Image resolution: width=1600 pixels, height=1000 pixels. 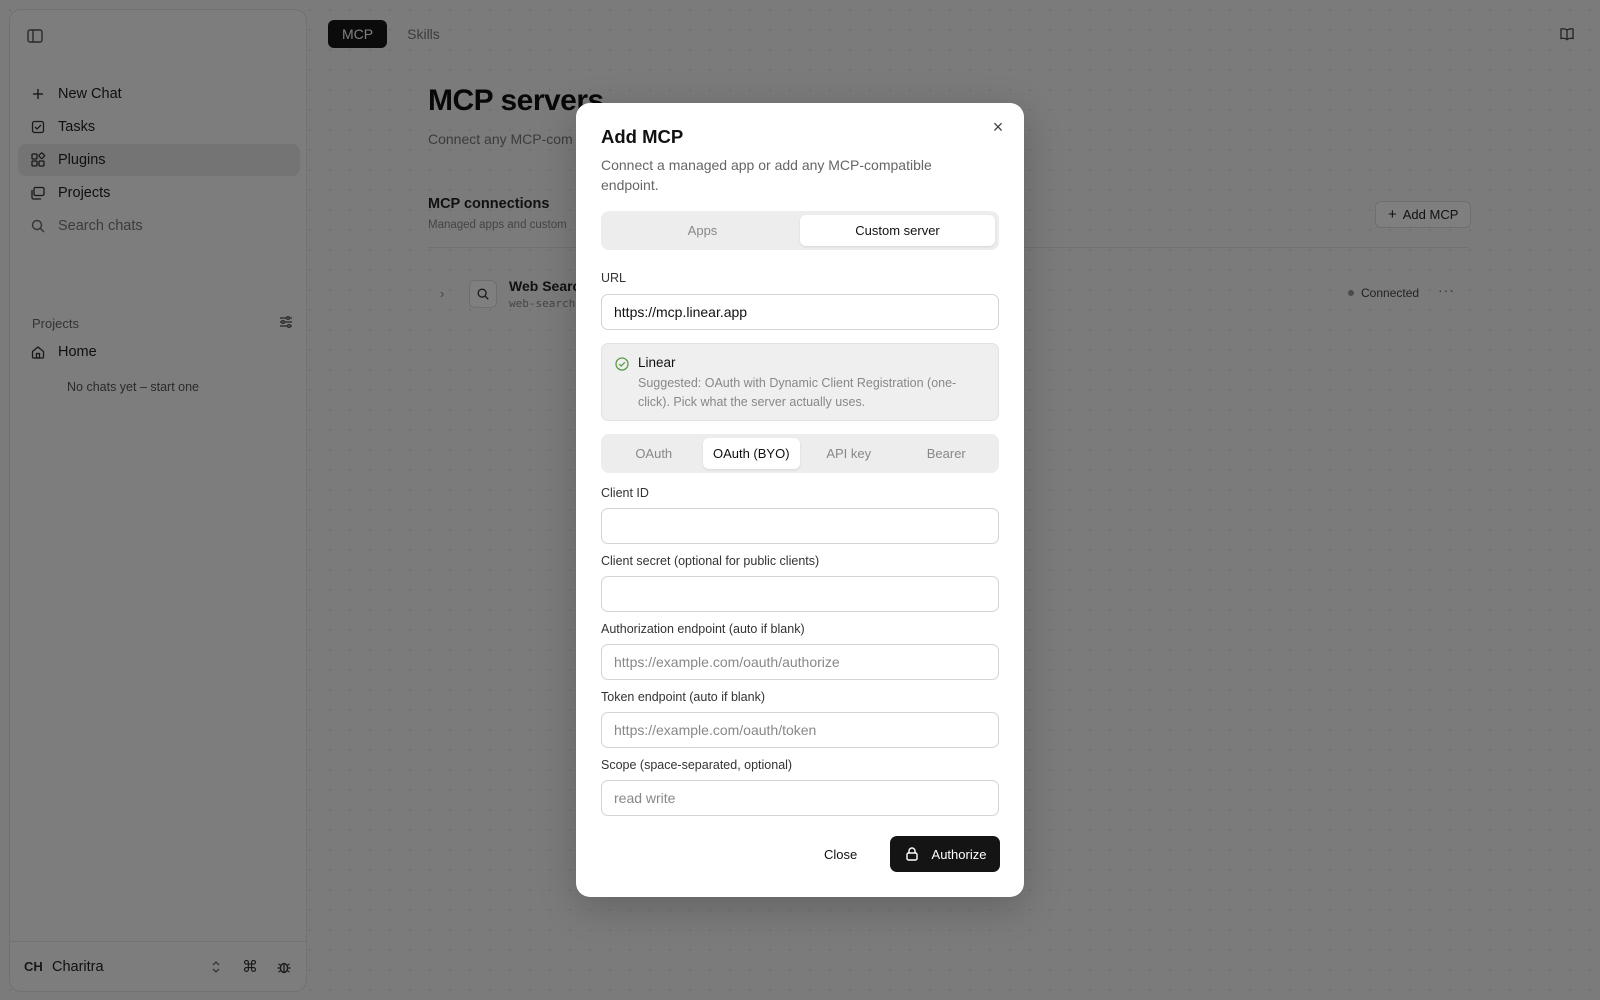 What do you see at coordinates (912, 854) in the screenshot?
I see `lock-icon` at bounding box center [912, 854].